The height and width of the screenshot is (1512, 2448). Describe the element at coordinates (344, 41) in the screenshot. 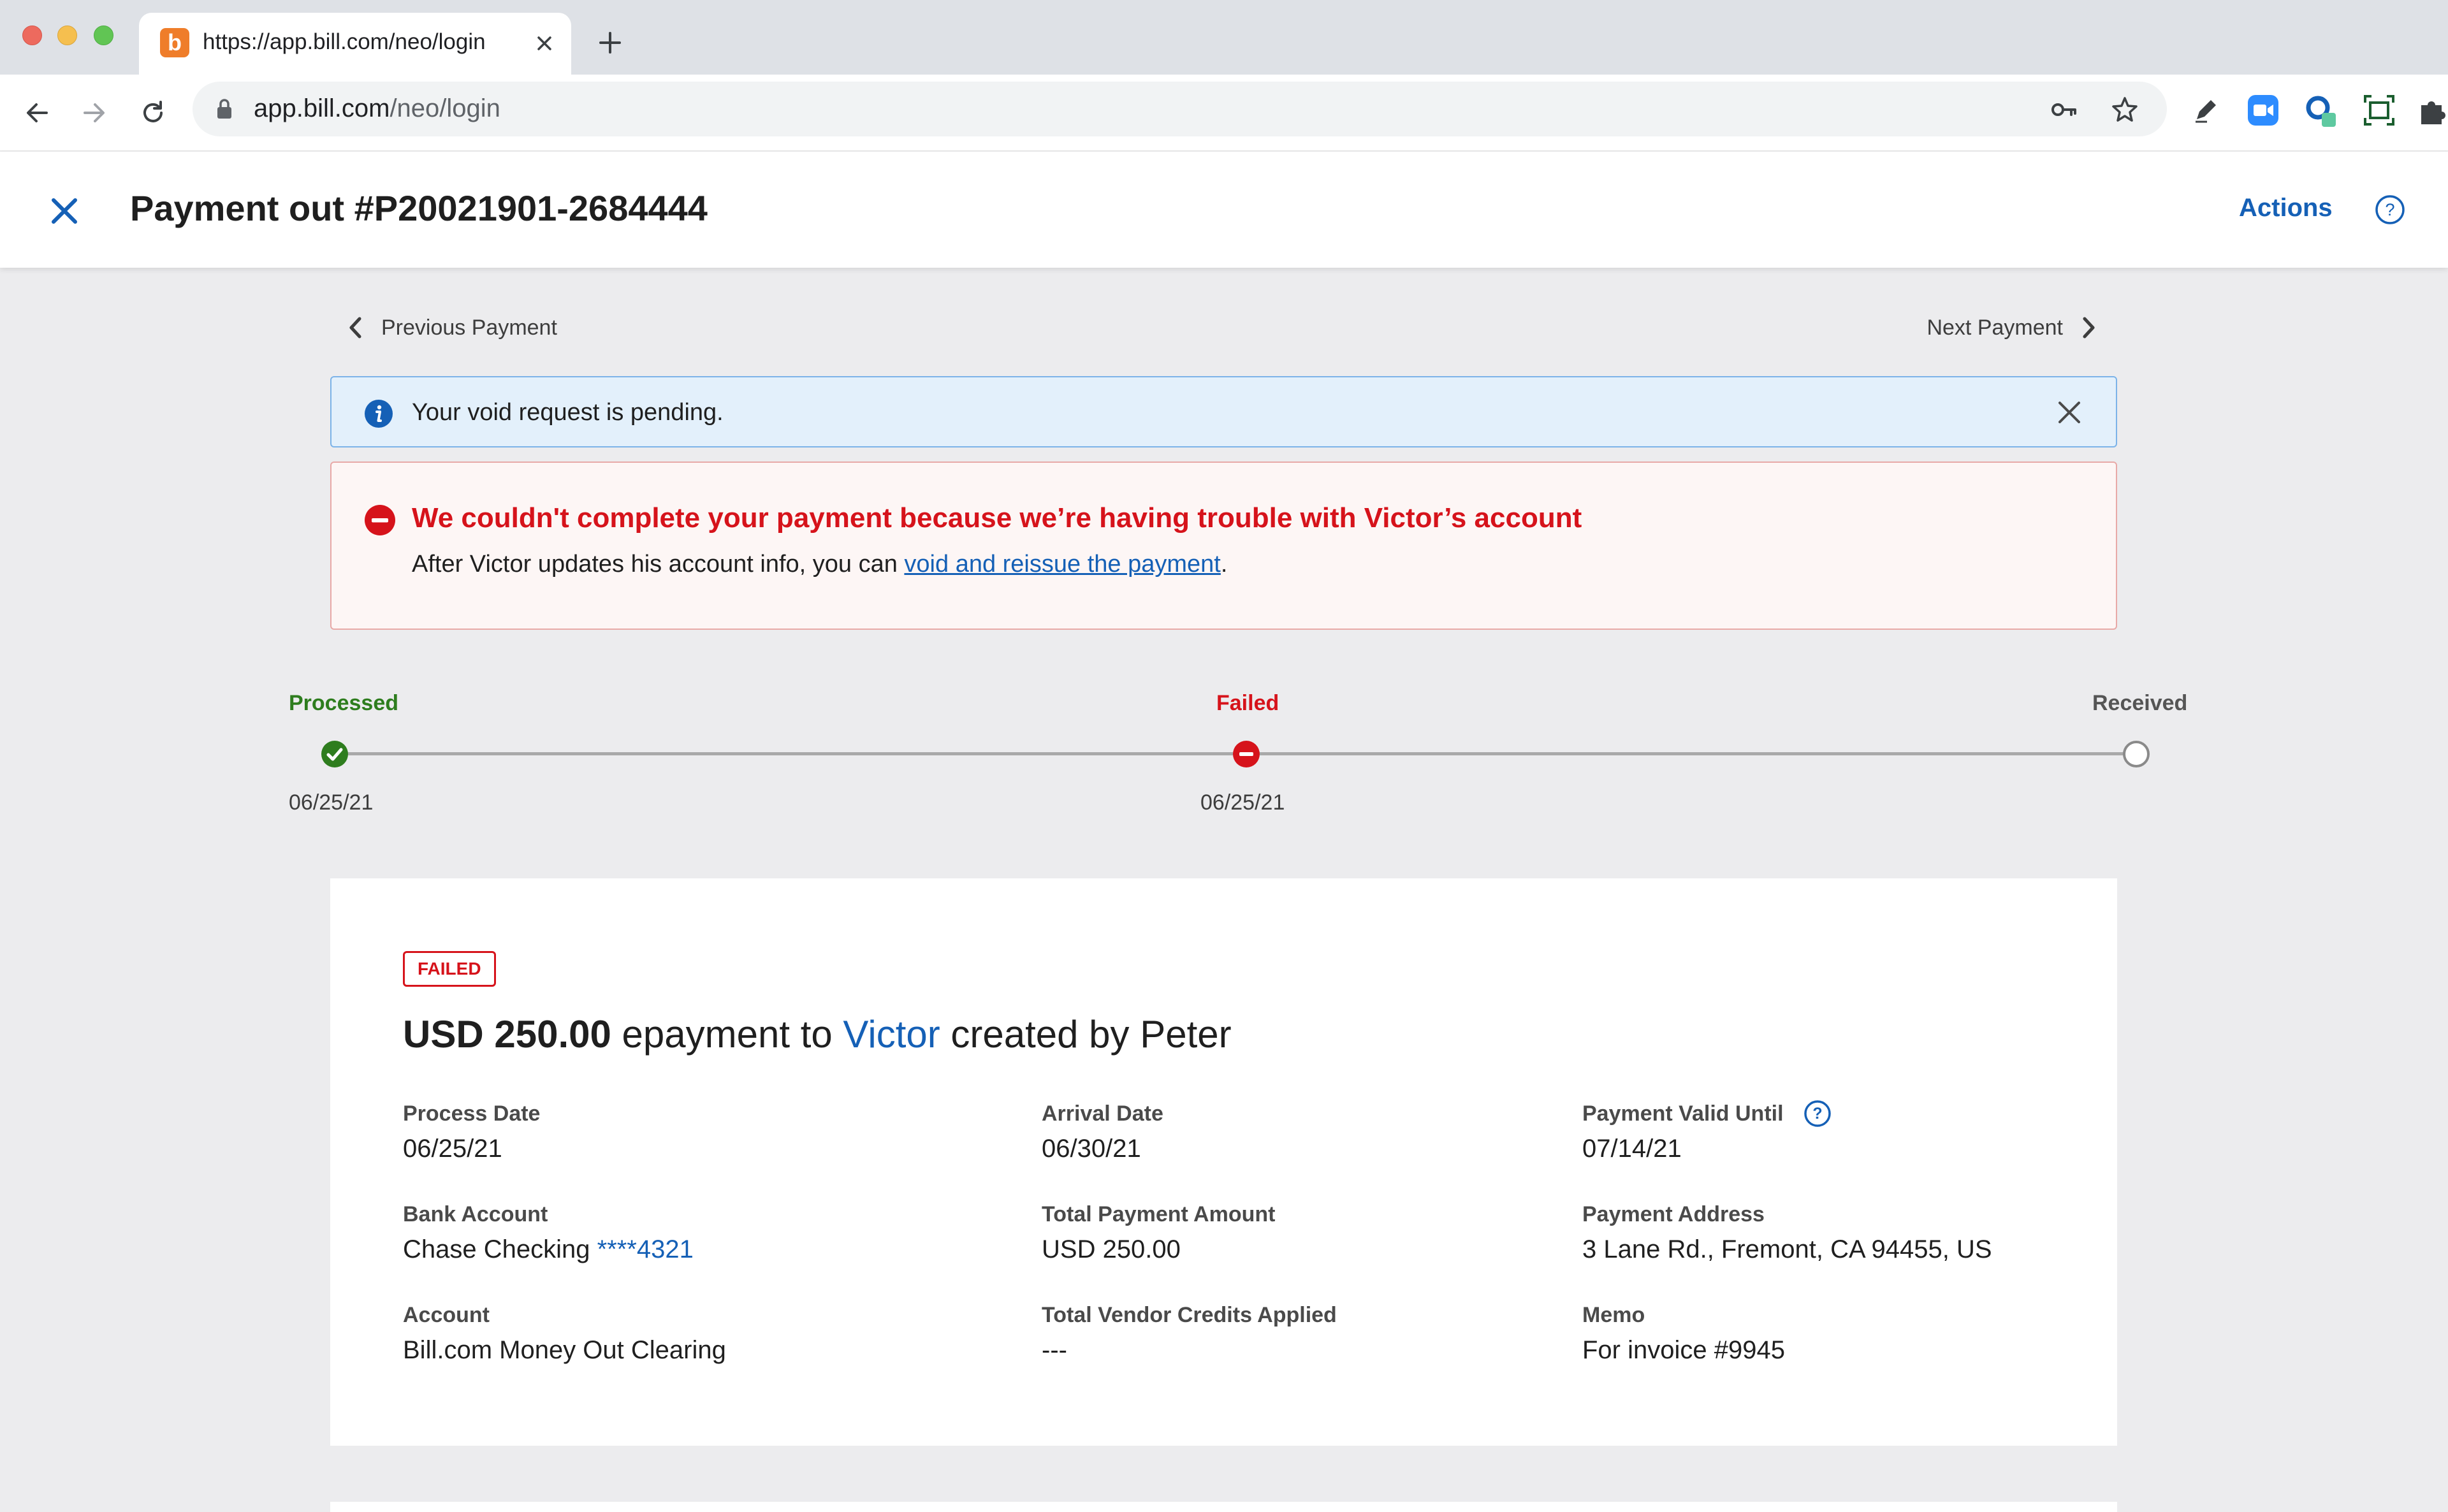

I see `tab-title: https://app.bill.com/neo/login` at that location.